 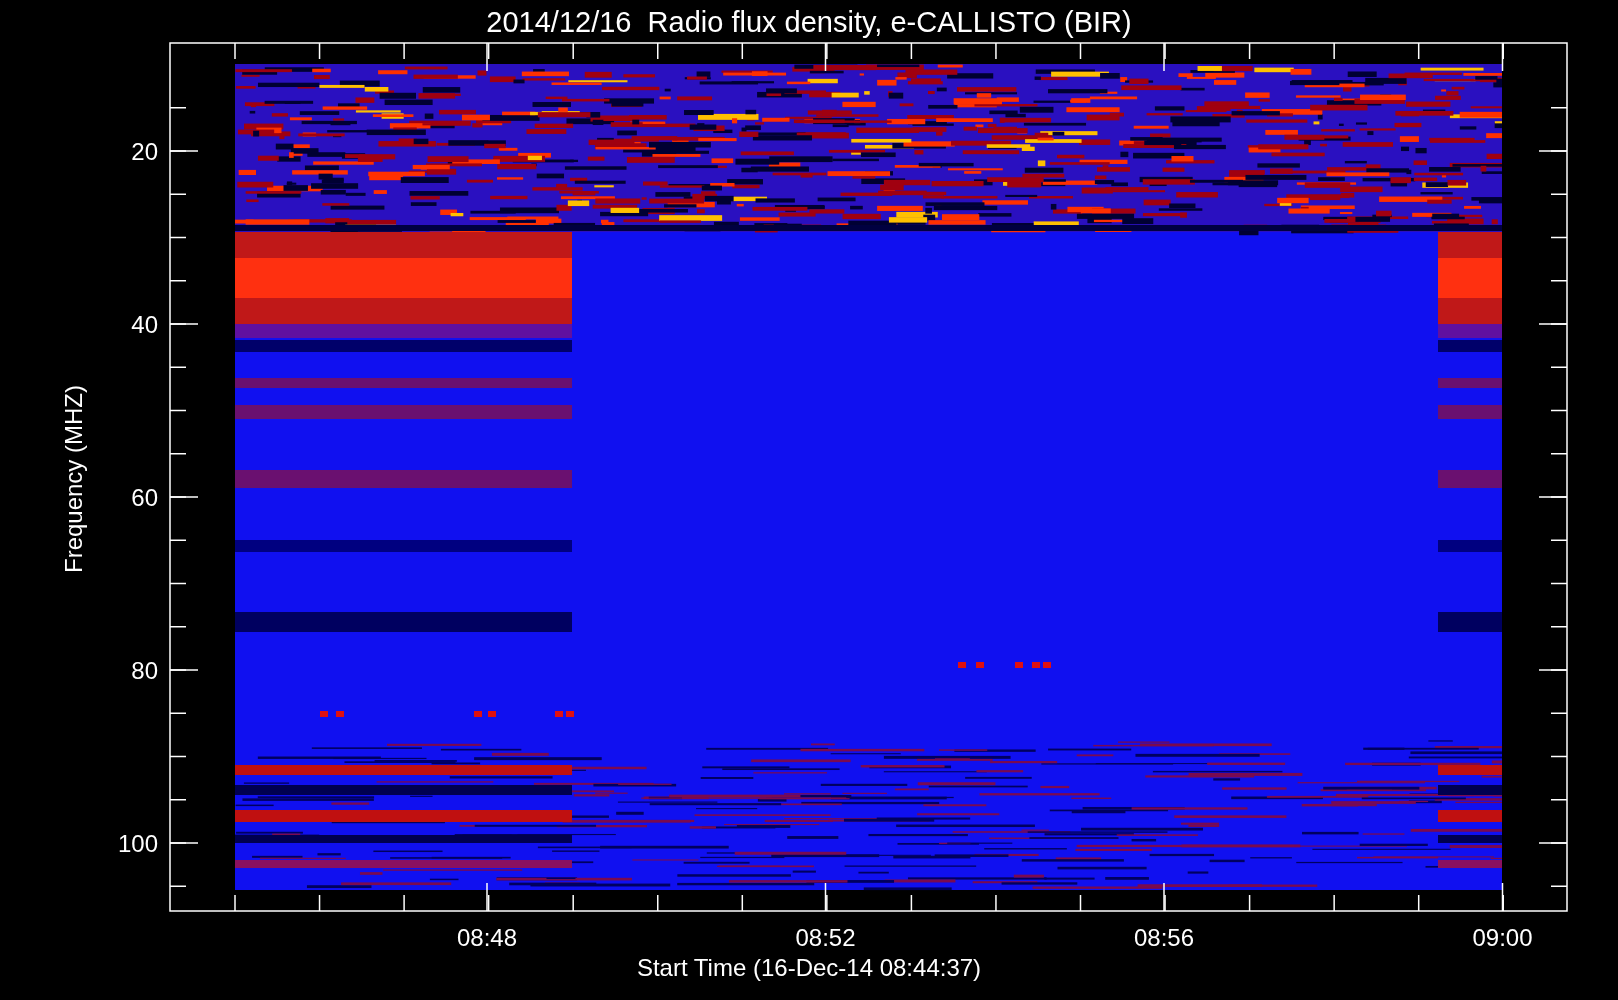 What do you see at coordinates (1502, 937) in the screenshot?
I see `tick-label: 09:00` at bounding box center [1502, 937].